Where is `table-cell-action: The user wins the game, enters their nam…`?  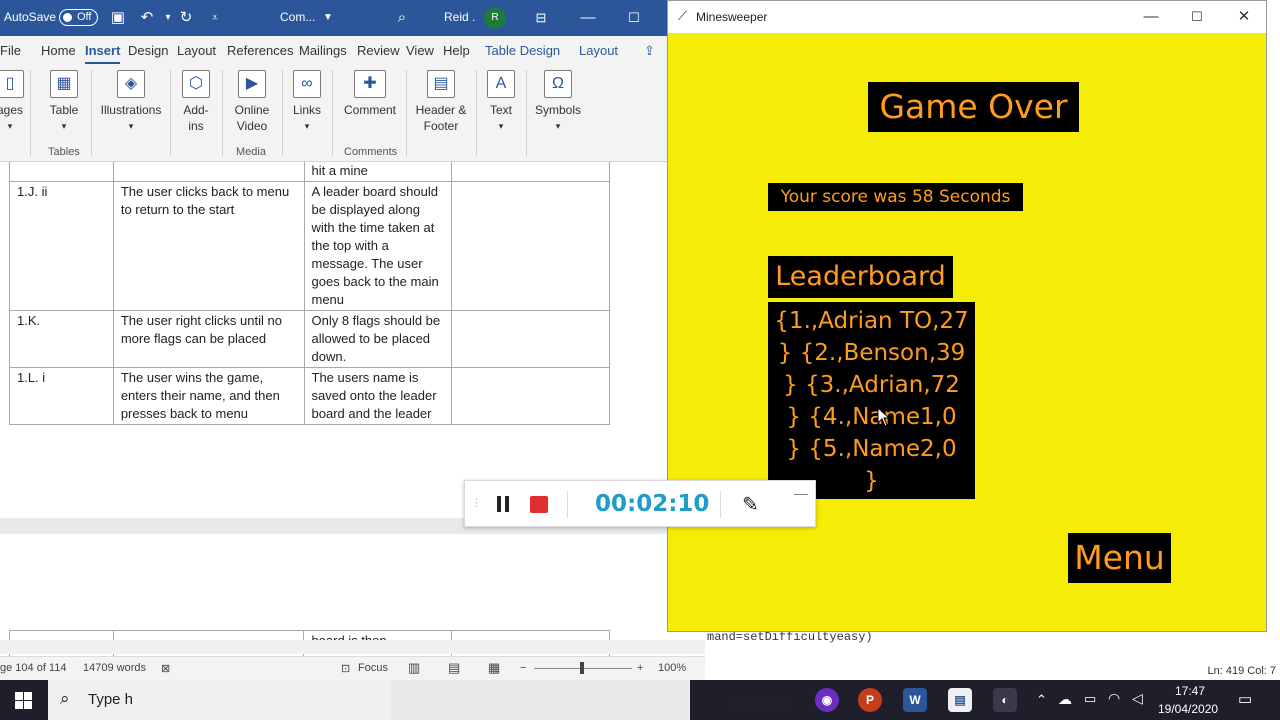
table-cell-action: The user wins the game, enters their nam… is located at coordinates (208, 396).